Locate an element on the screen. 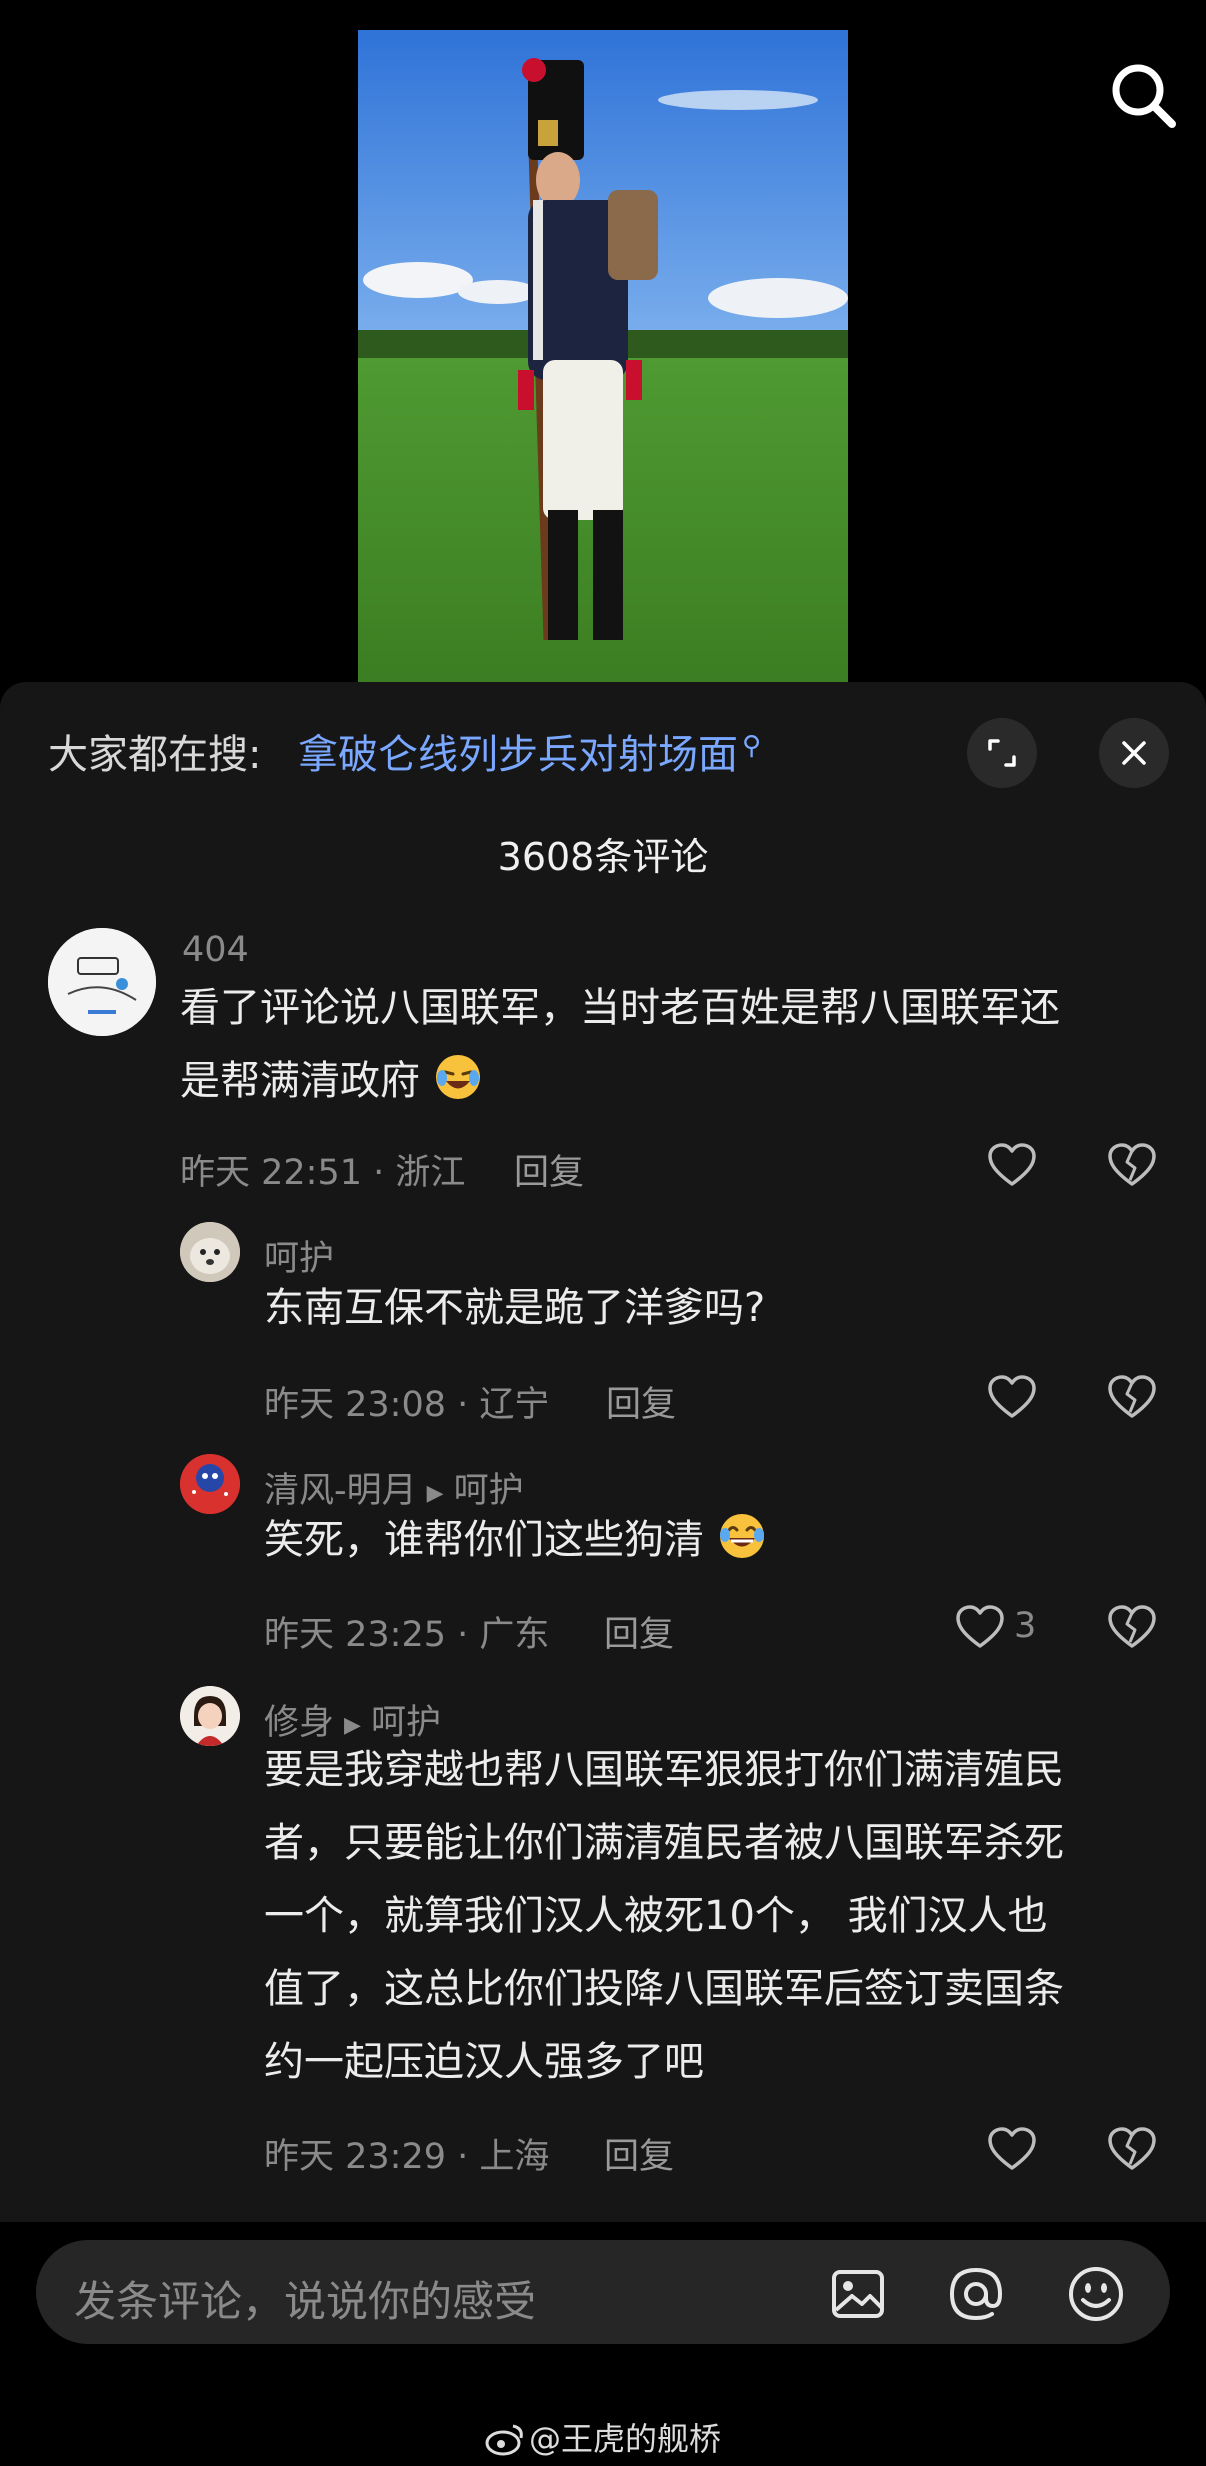 The width and height of the screenshot is (1206, 2466). panel-header: 大家都在搜: 拿破仑线列步兵对射场面 ⚲ 3608条评论 is located at coordinates (603, 780).